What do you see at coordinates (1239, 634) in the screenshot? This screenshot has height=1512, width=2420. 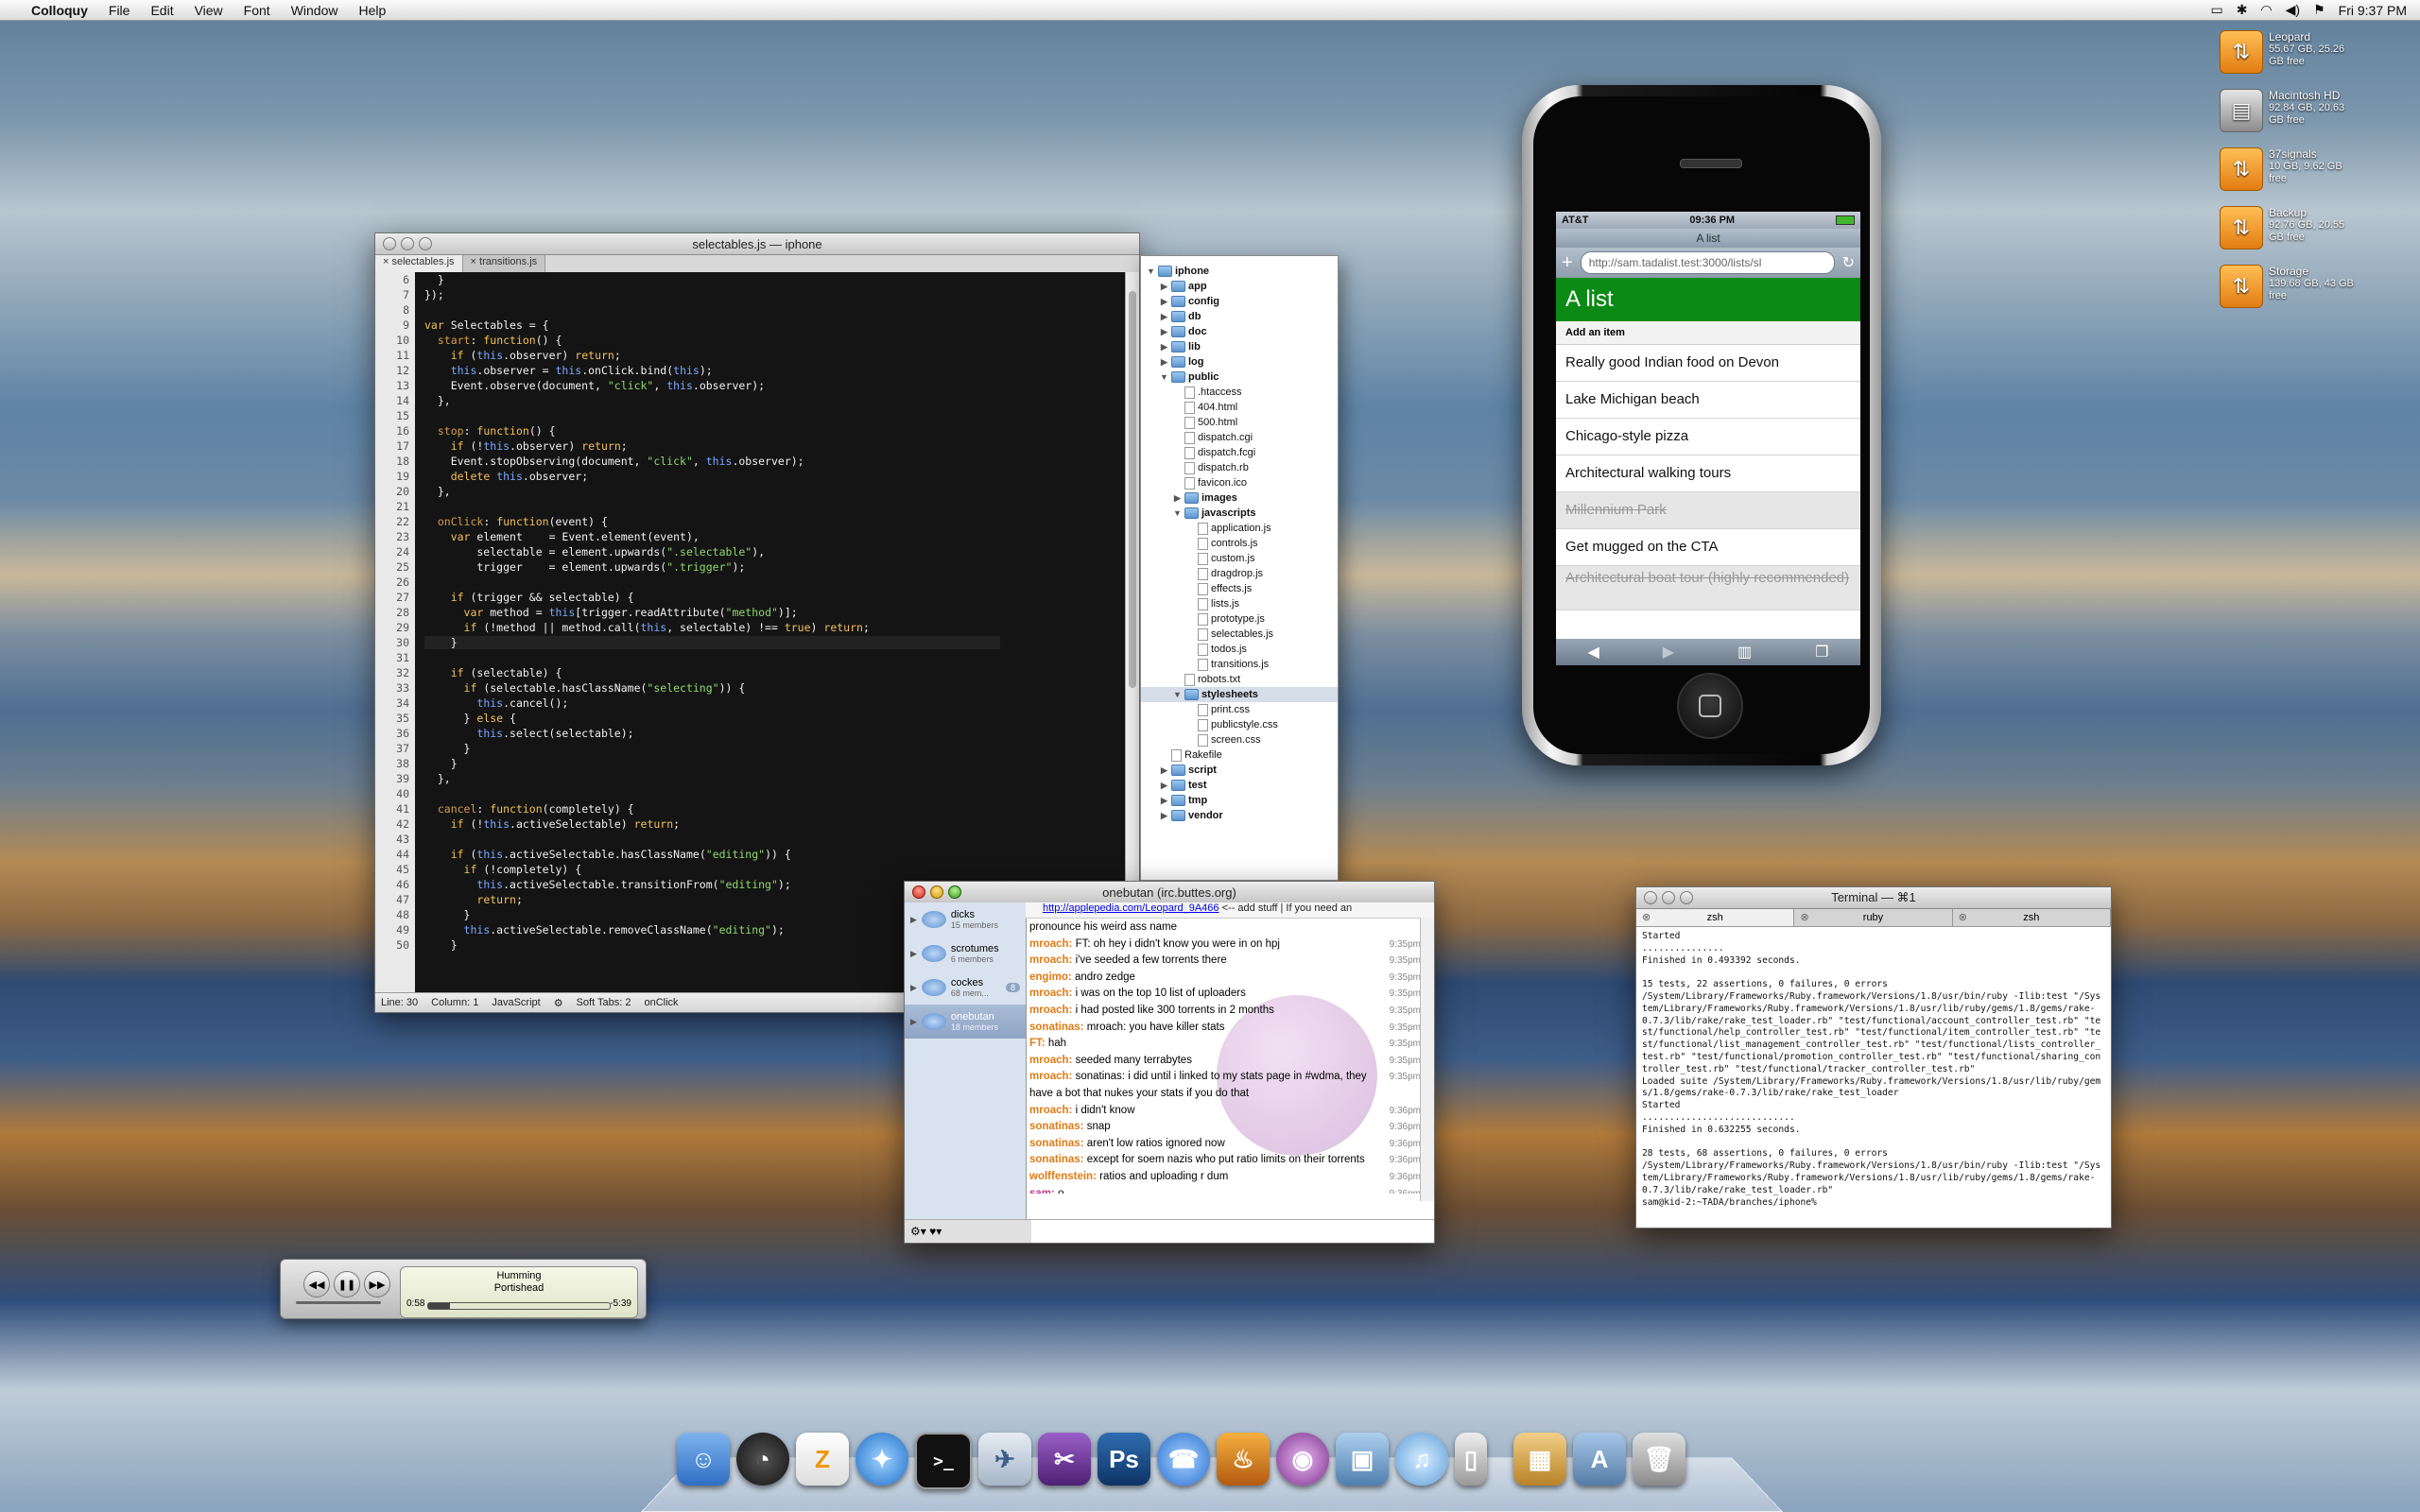 I see `file-item: selectables.js` at bounding box center [1239, 634].